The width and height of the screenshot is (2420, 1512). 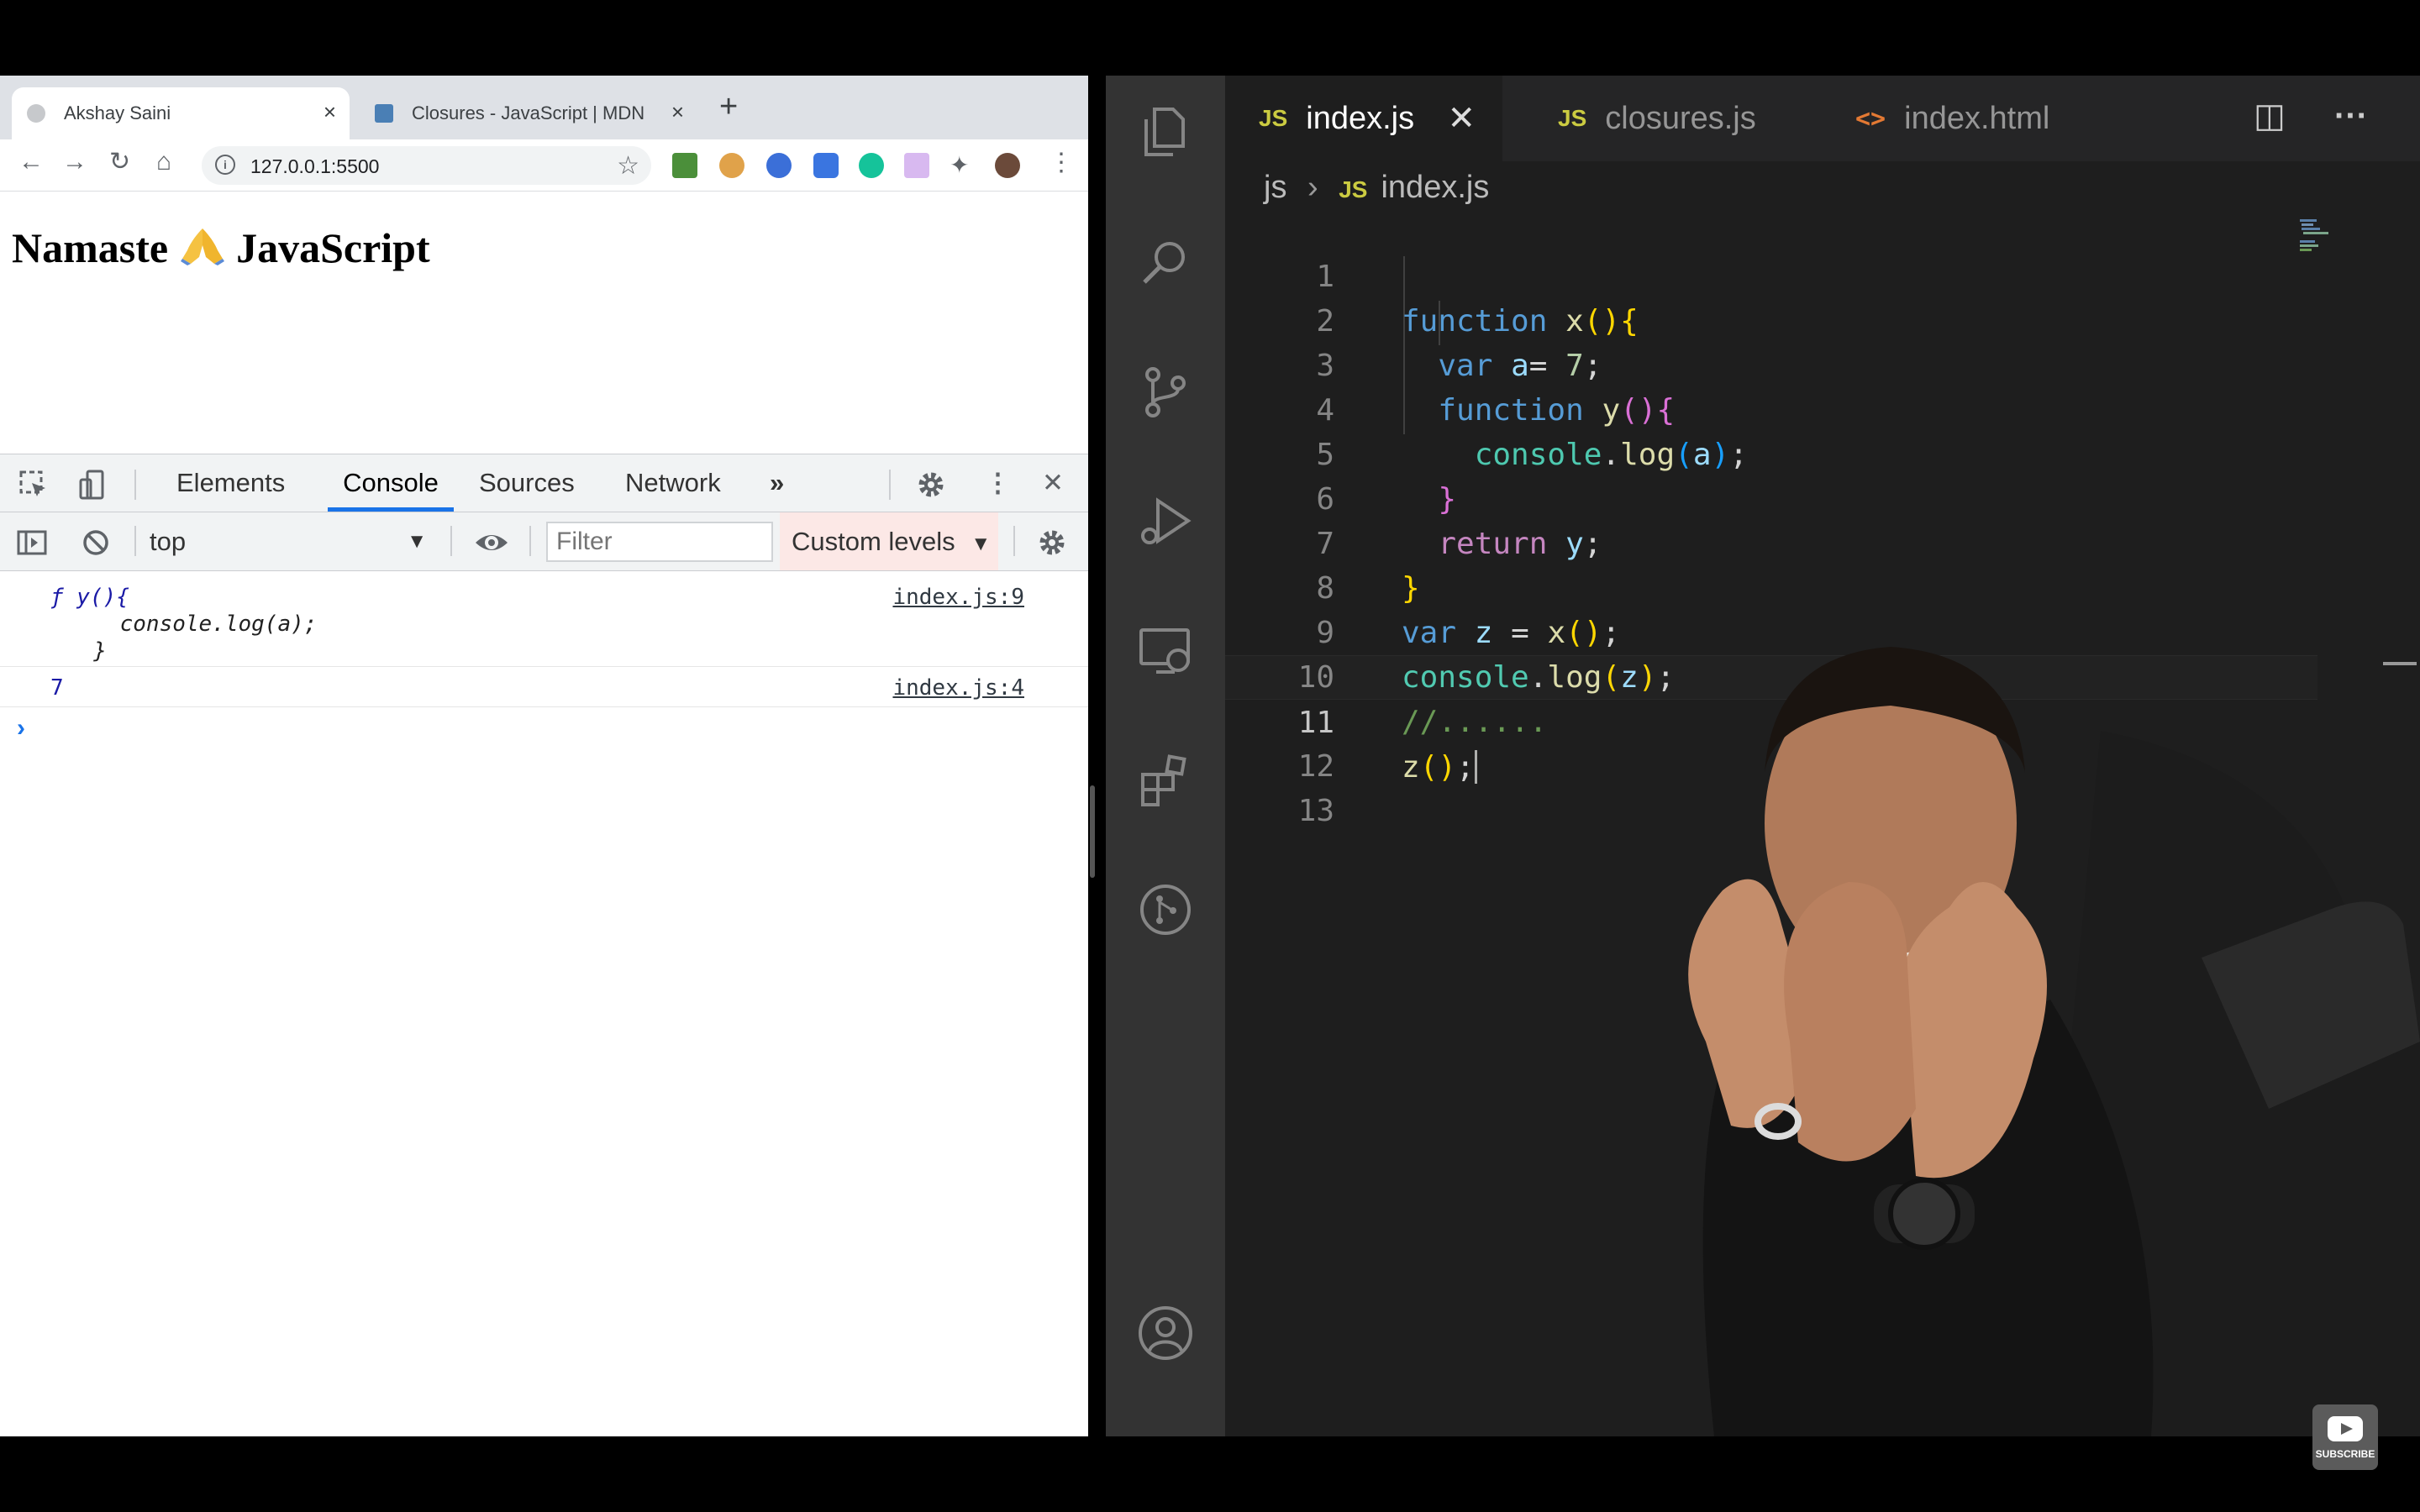 What do you see at coordinates (96, 543) in the screenshot?
I see `clear-console-icon` at bounding box center [96, 543].